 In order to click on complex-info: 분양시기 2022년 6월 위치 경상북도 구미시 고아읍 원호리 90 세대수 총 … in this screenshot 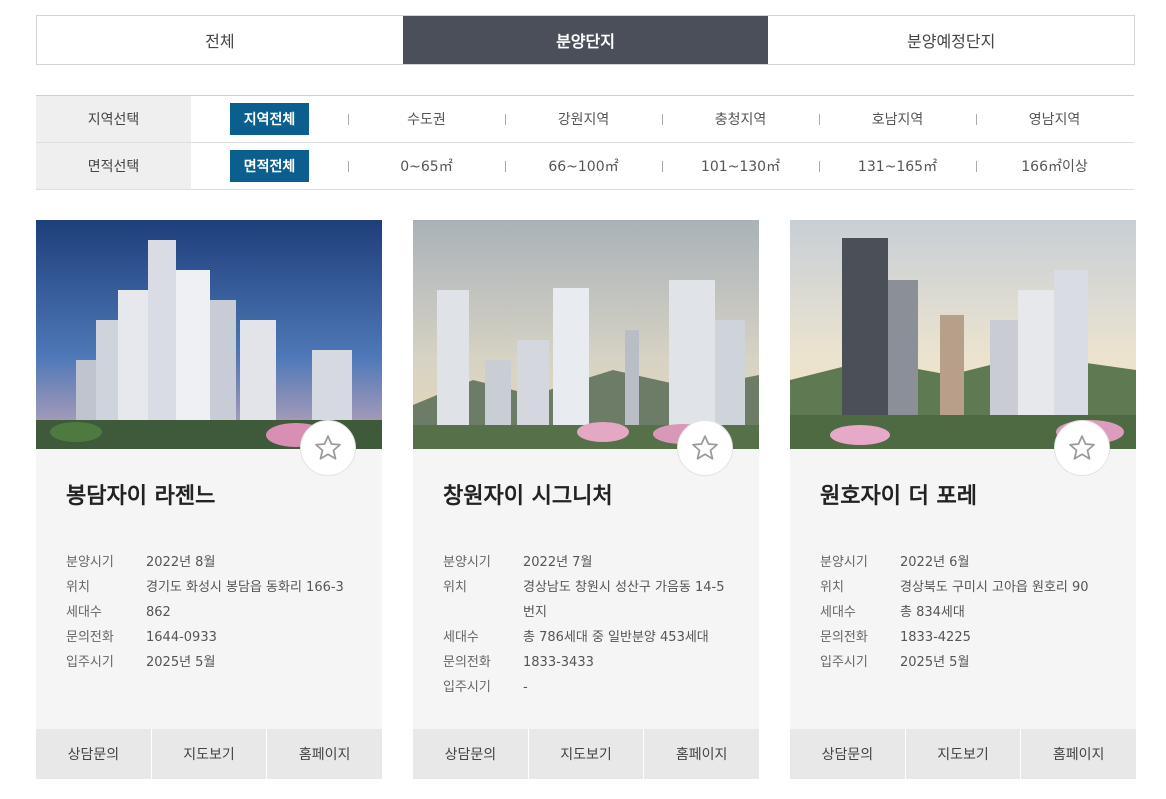, I will do `click(965, 612)`.